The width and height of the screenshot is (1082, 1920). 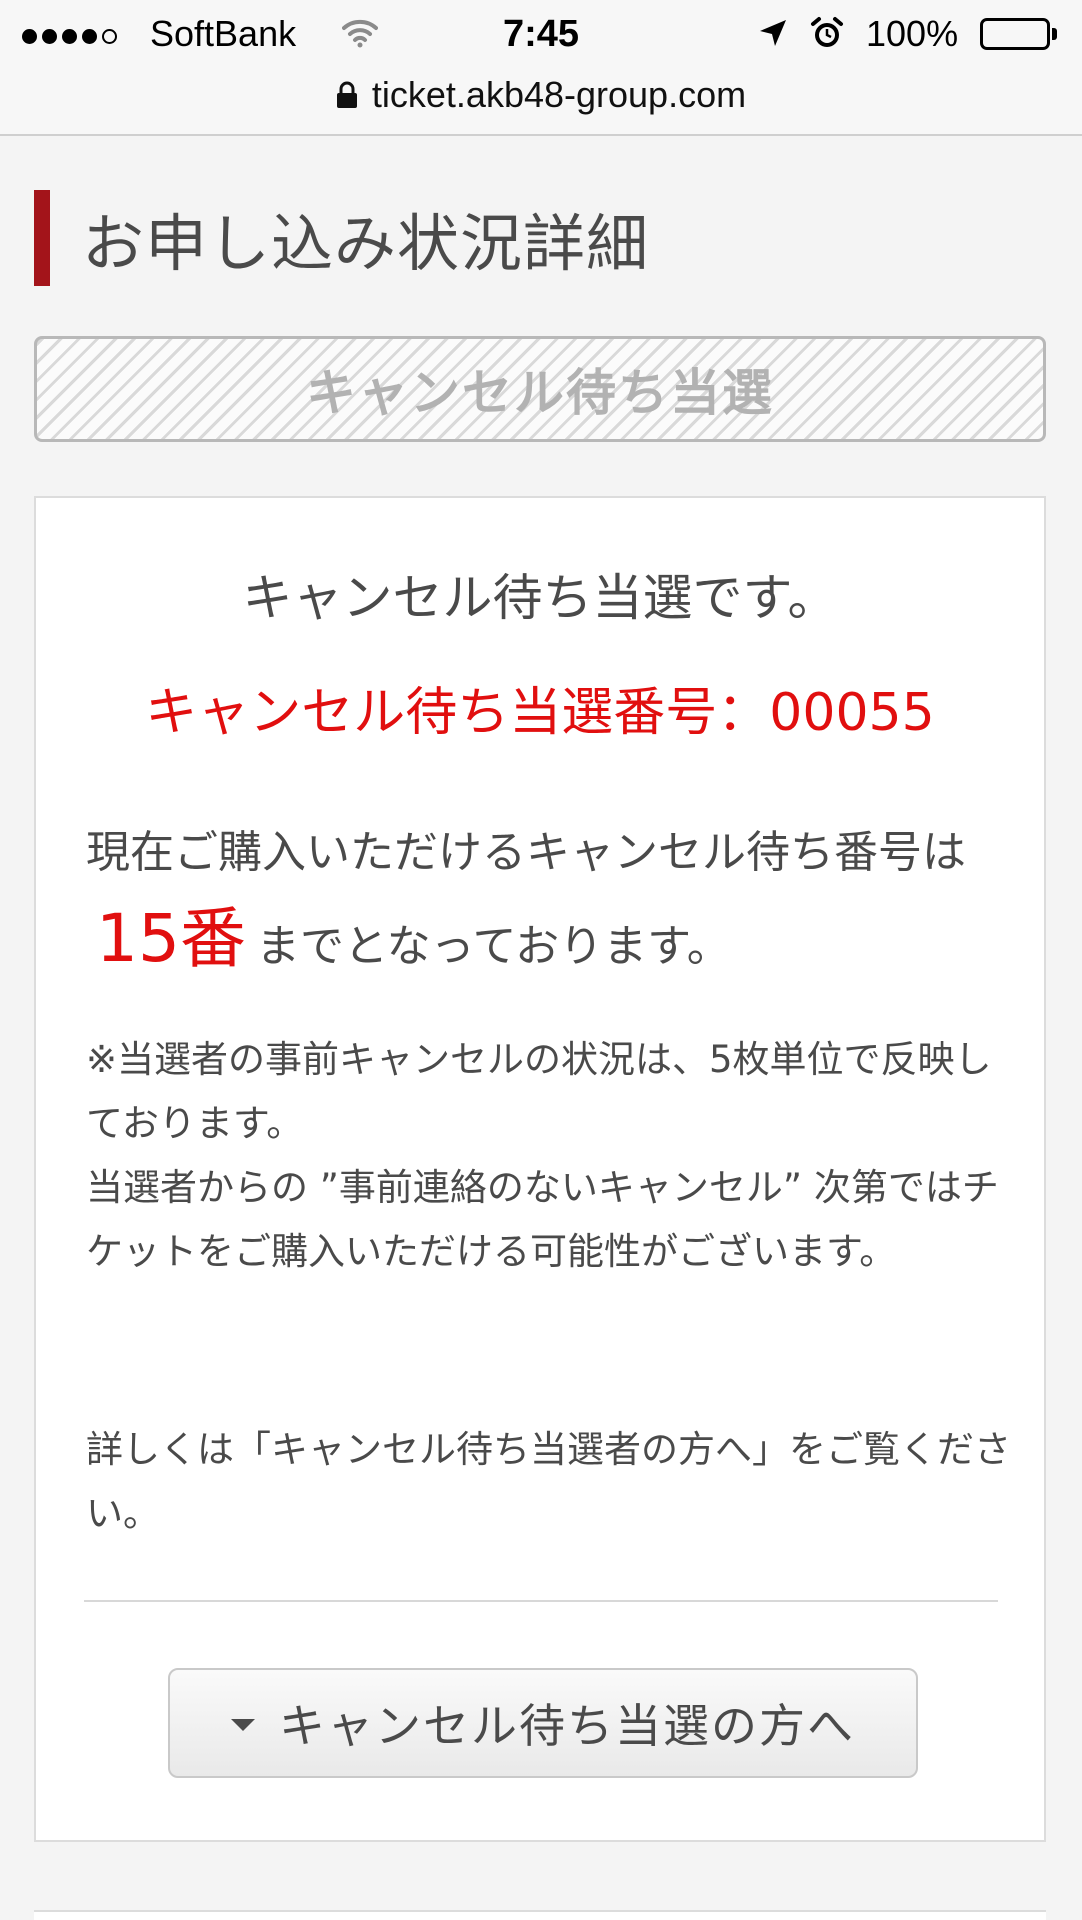 What do you see at coordinates (827, 35) in the screenshot?
I see `alarm-clock-icon` at bounding box center [827, 35].